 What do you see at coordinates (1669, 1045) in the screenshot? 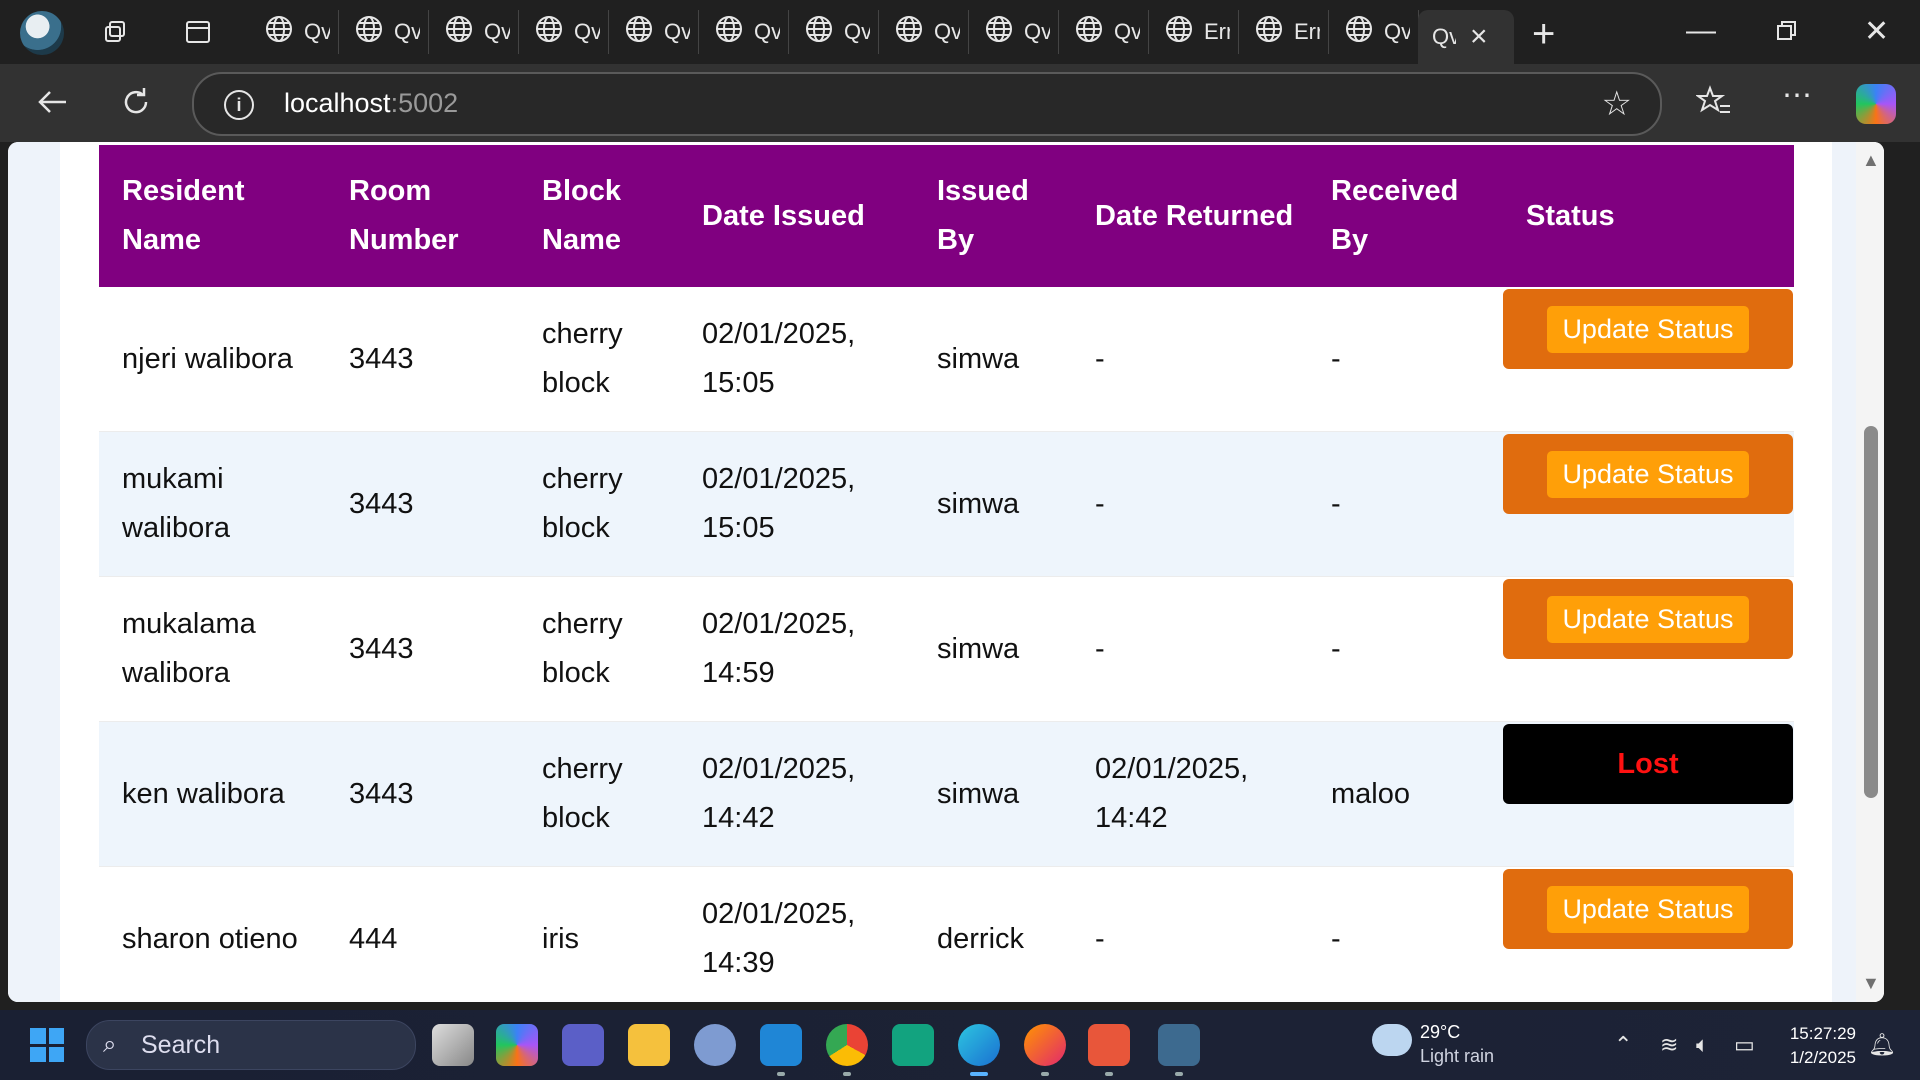
I see `wifi-icon: ≋` at bounding box center [1669, 1045].